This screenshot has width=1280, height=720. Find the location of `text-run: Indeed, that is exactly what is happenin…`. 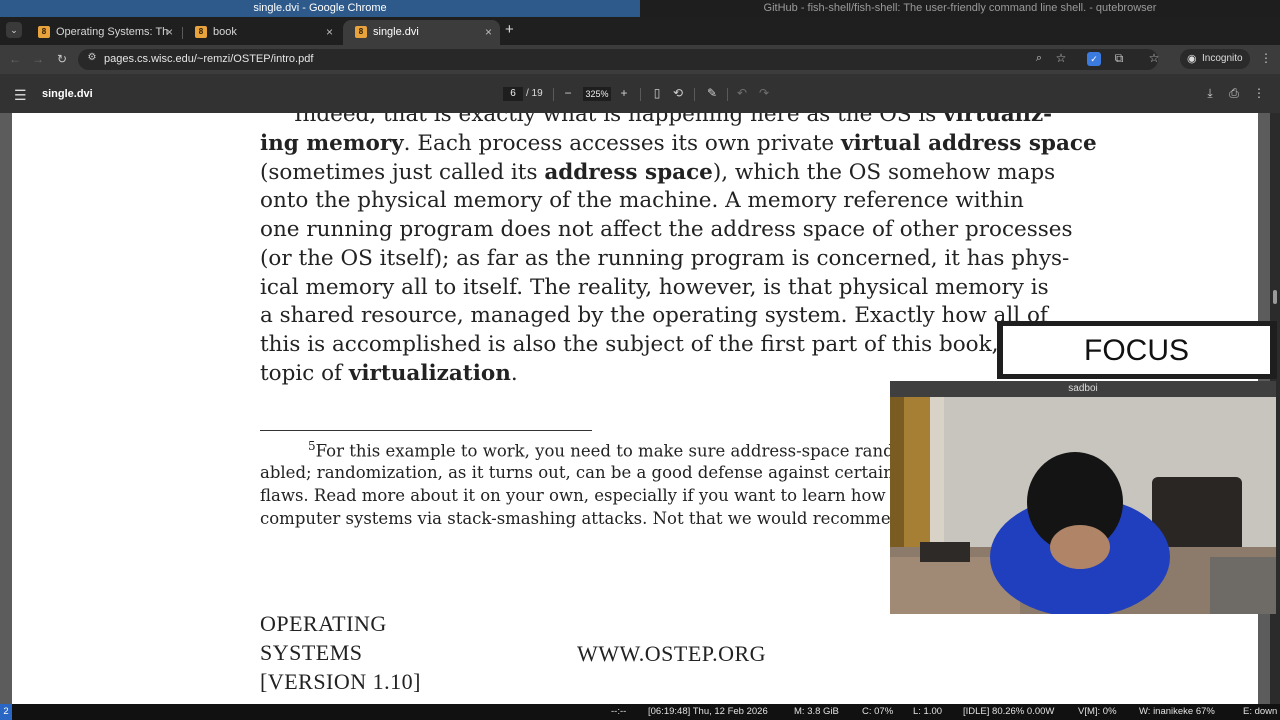

text-run: Indeed, that is exactly what is happenin… is located at coordinates (619, 120).